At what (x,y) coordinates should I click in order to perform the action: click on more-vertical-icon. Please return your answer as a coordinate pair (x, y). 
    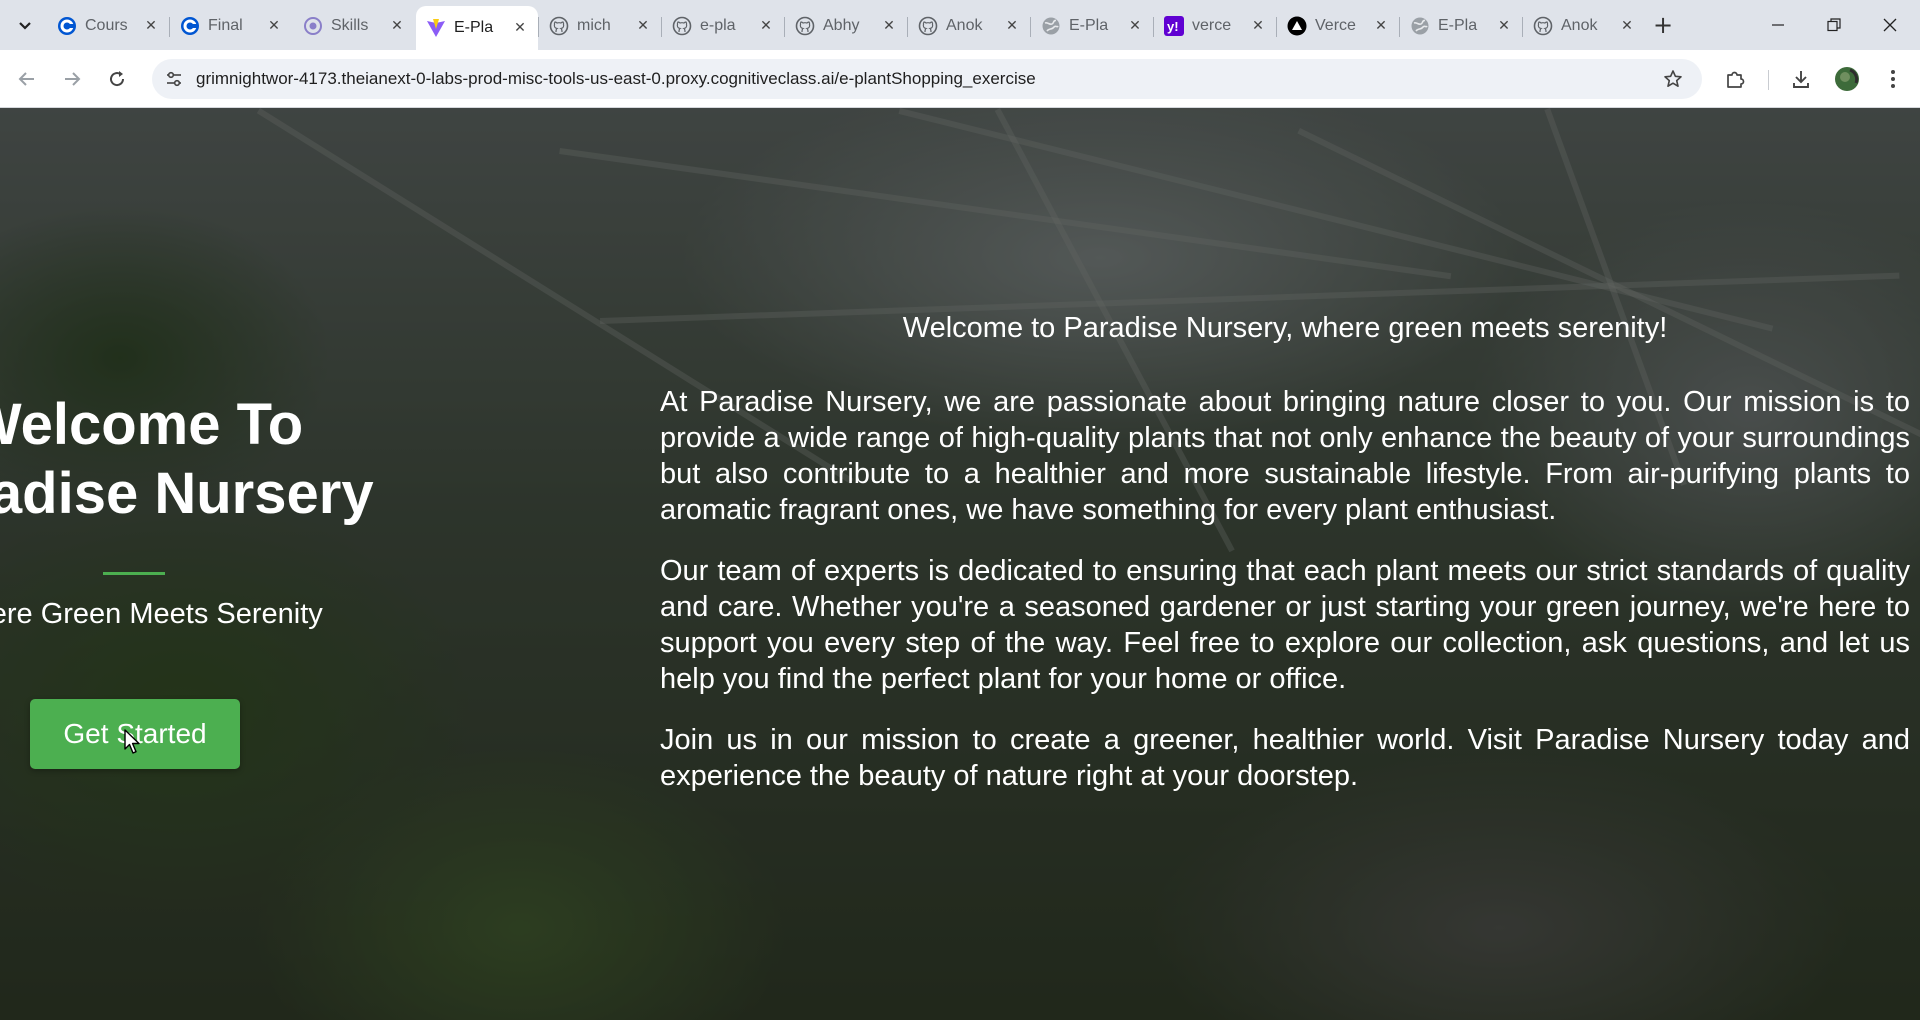
    Looking at the image, I should click on (1893, 79).